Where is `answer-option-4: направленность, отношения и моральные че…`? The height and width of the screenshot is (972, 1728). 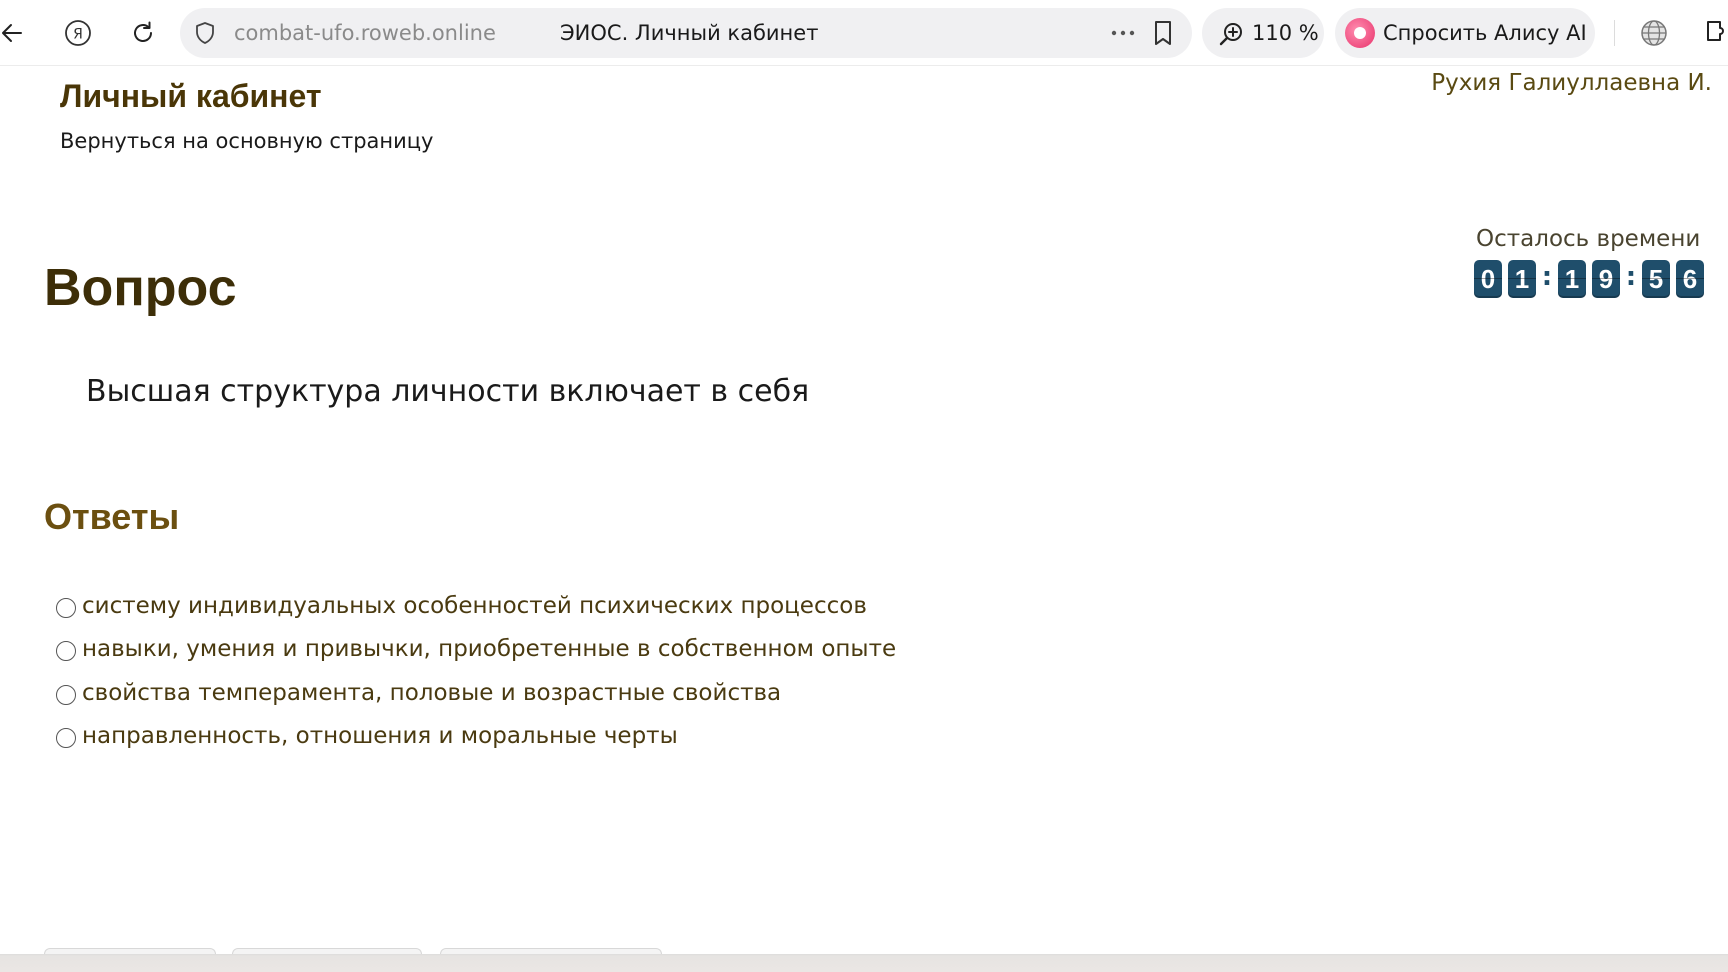 answer-option-4: направленность, отношения и моральные че… is located at coordinates (476, 737).